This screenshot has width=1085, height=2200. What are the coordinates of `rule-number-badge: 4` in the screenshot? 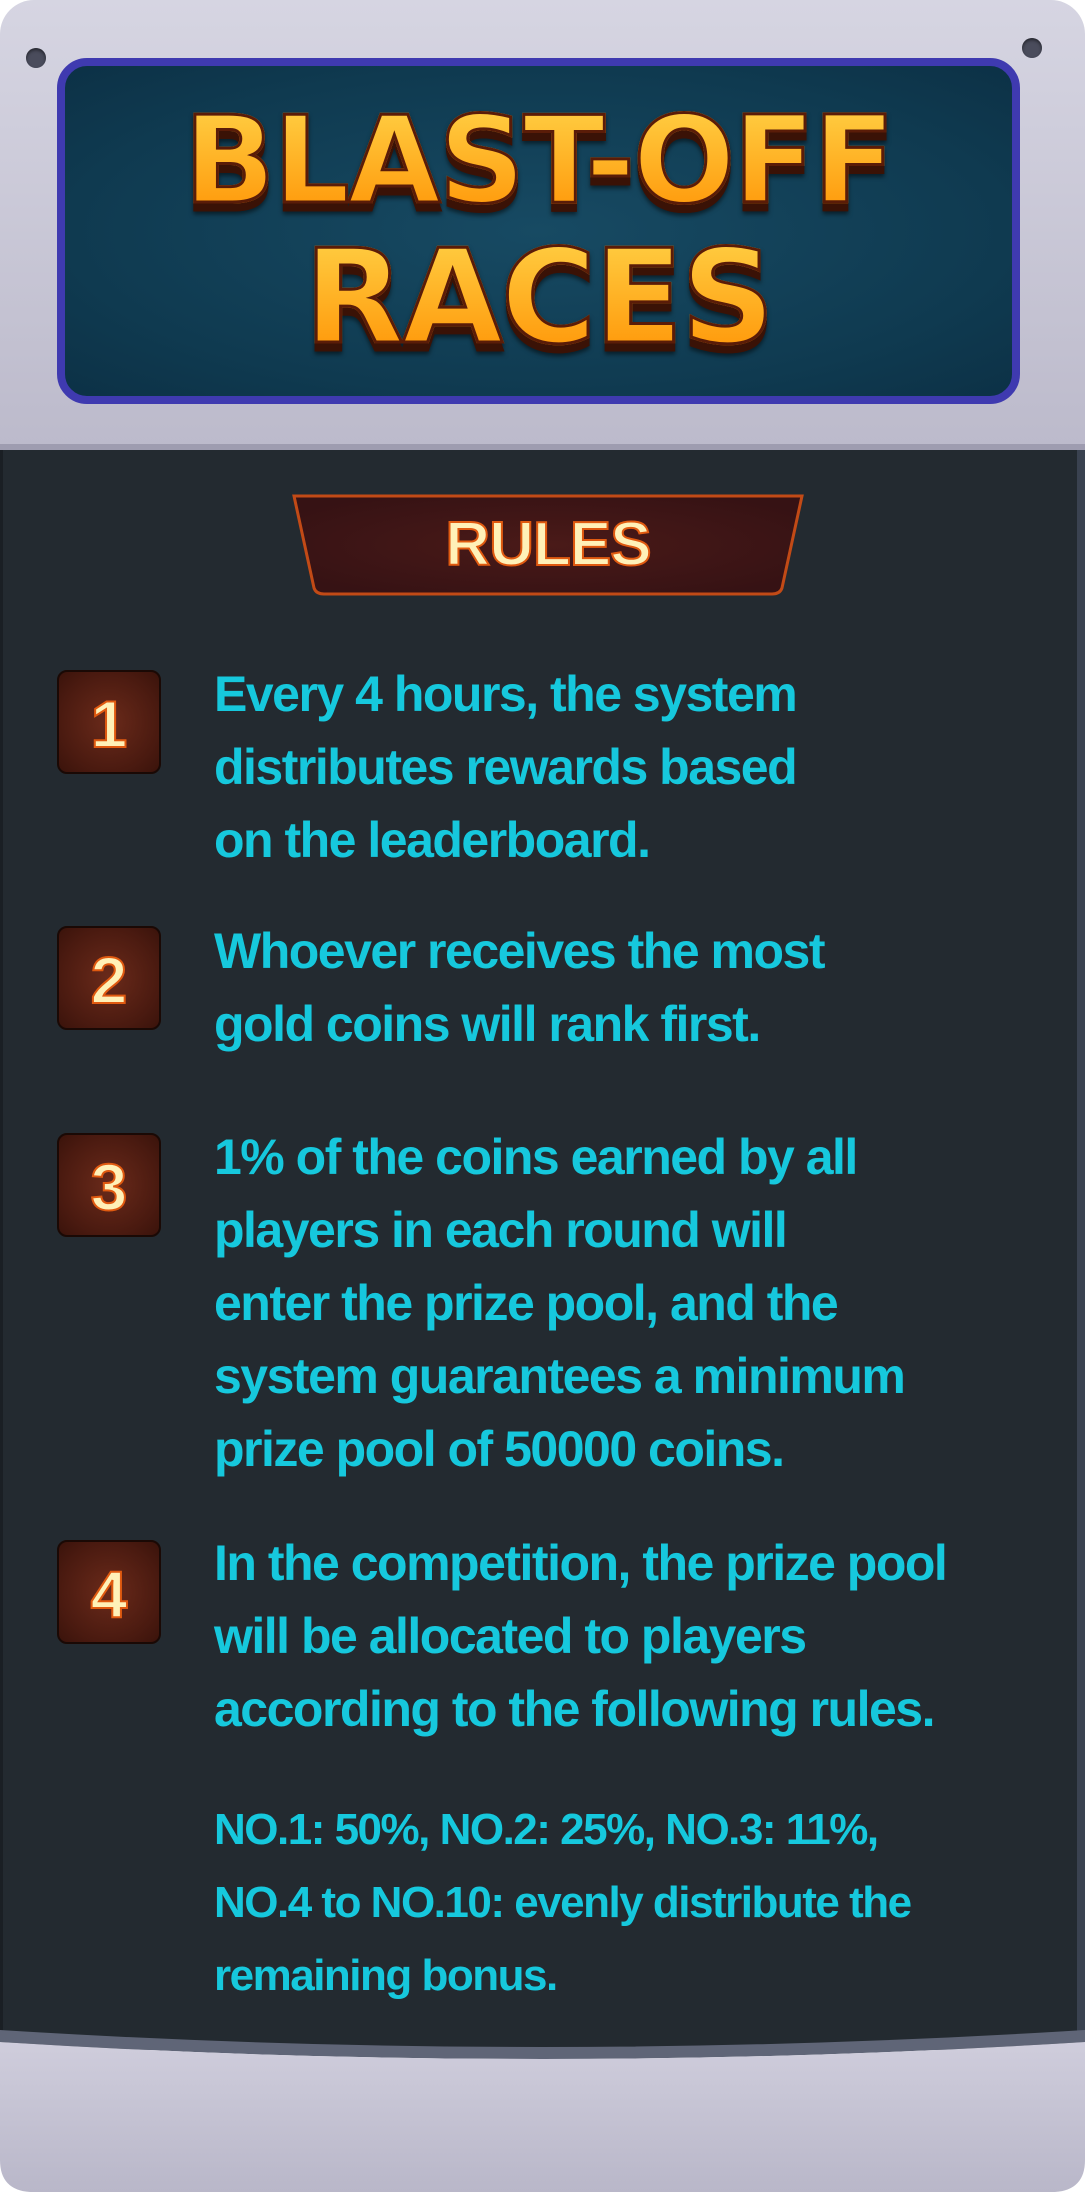 It's located at (109, 1592).